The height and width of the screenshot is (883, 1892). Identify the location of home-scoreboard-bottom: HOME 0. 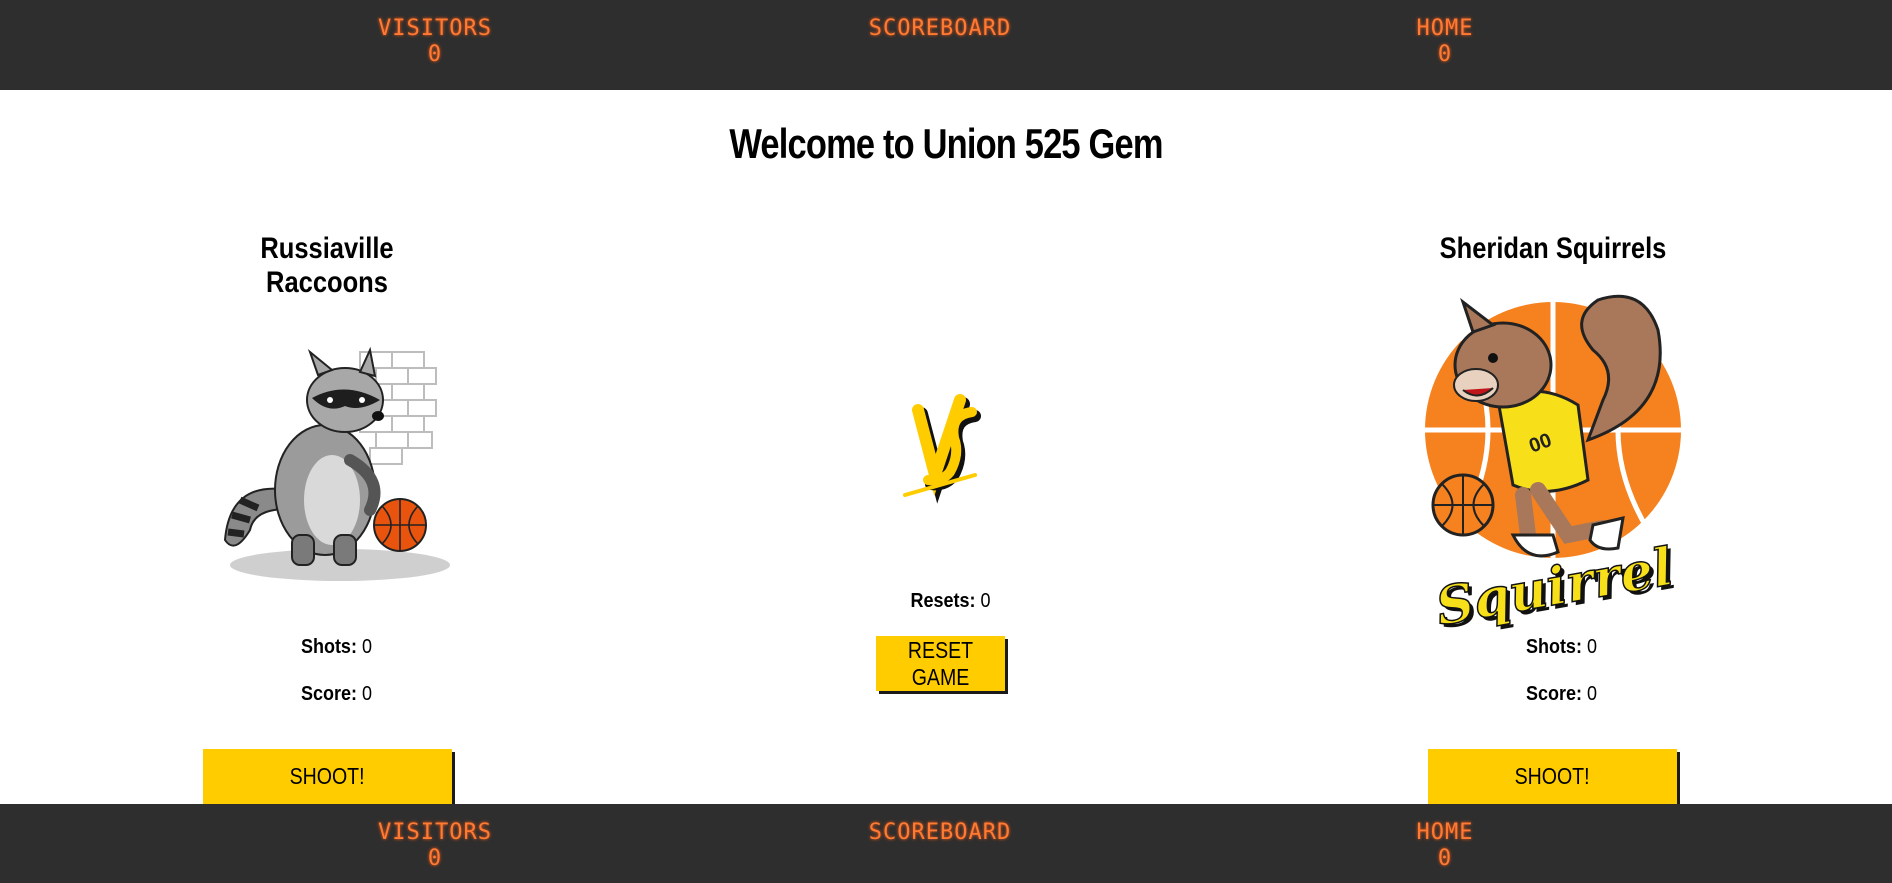
(1445, 846).